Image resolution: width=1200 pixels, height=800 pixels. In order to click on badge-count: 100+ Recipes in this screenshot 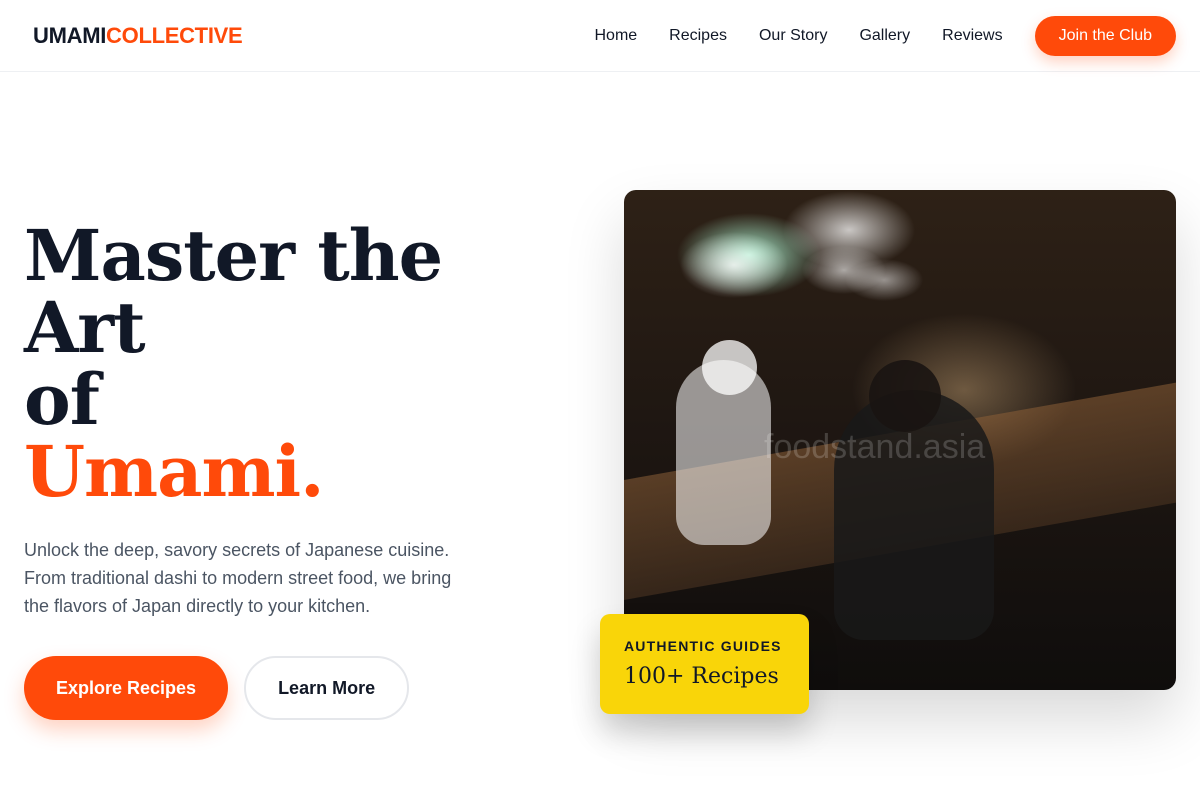, I will do `click(701, 676)`.